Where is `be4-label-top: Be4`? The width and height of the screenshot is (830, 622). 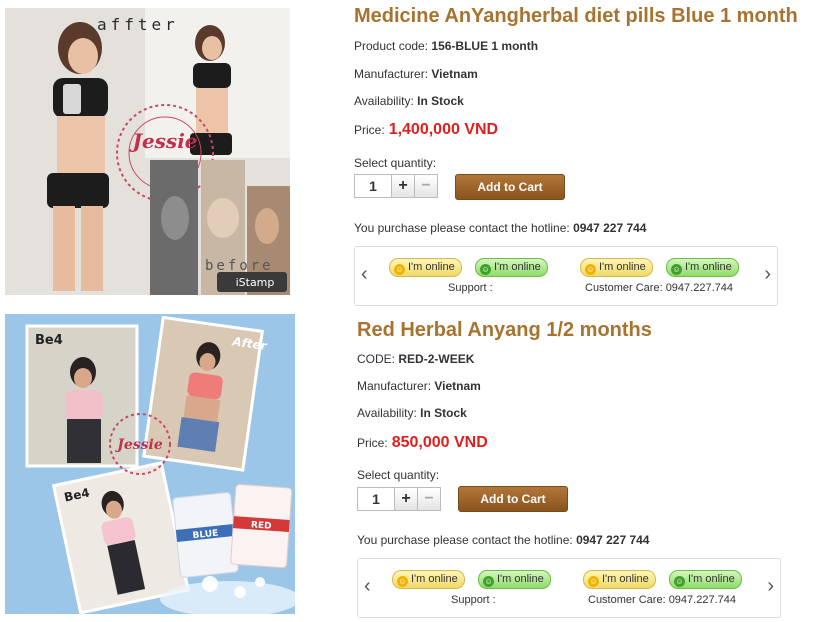
be4-label-top: Be4 is located at coordinates (49, 340).